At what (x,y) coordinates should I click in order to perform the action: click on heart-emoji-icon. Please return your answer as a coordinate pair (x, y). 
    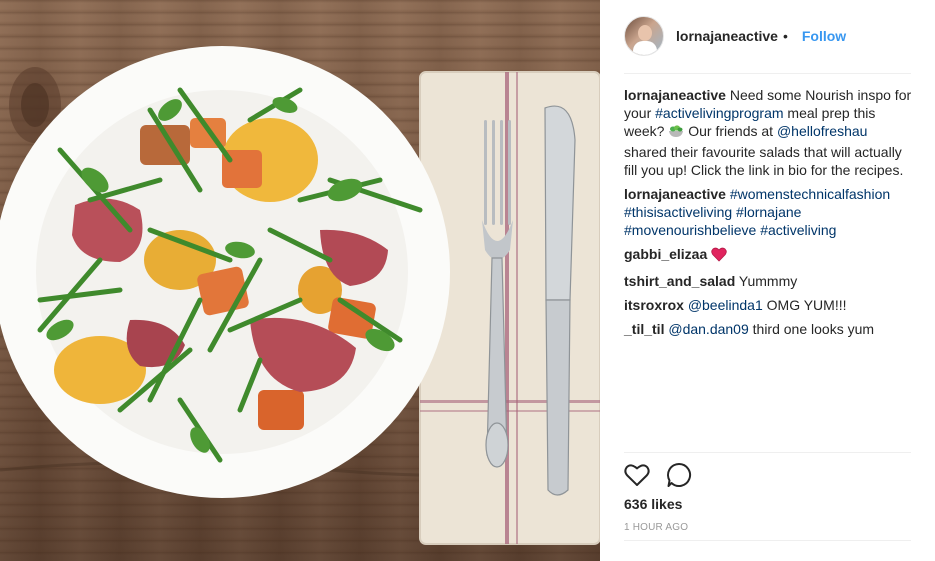
    Looking at the image, I should click on (719, 256).